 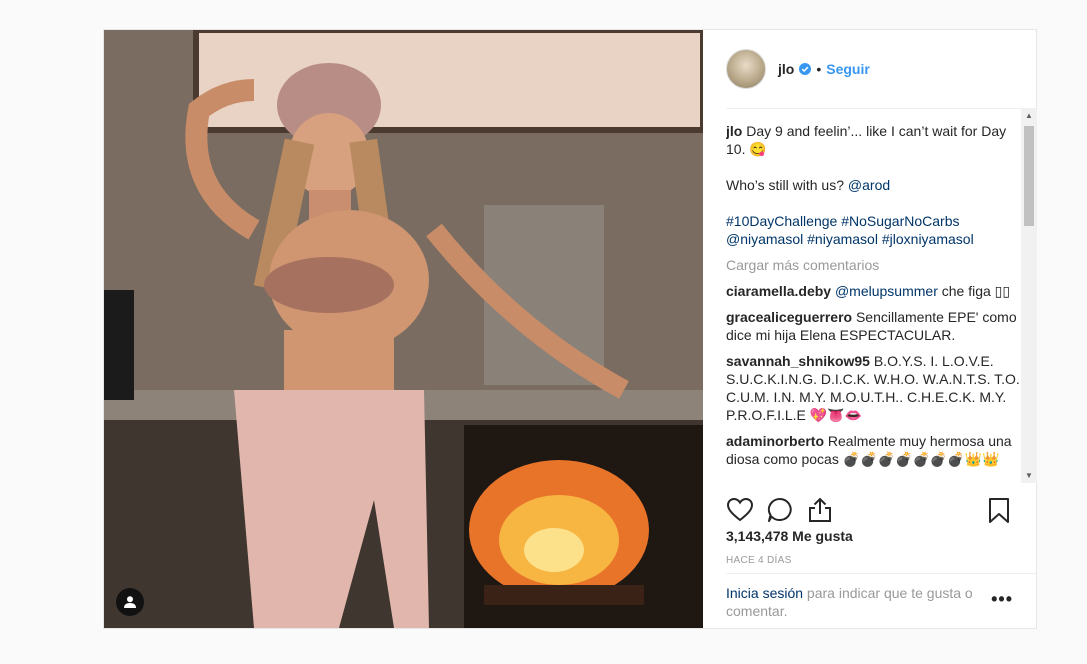 What do you see at coordinates (886, 291) in the screenshot?
I see `comment-mention: @melupsummer` at bounding box center [886, 291].